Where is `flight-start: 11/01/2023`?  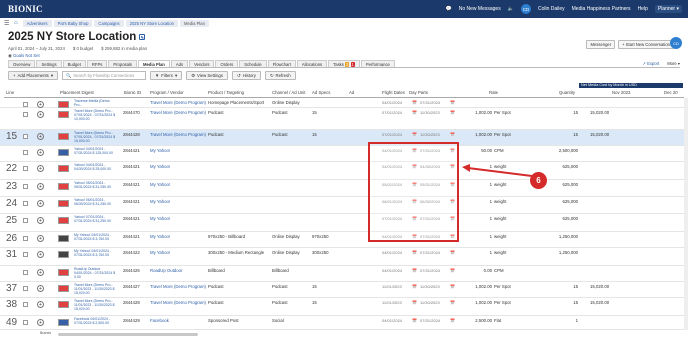 flight-start: 11/01/2023 is located at coordinates (392, 302).